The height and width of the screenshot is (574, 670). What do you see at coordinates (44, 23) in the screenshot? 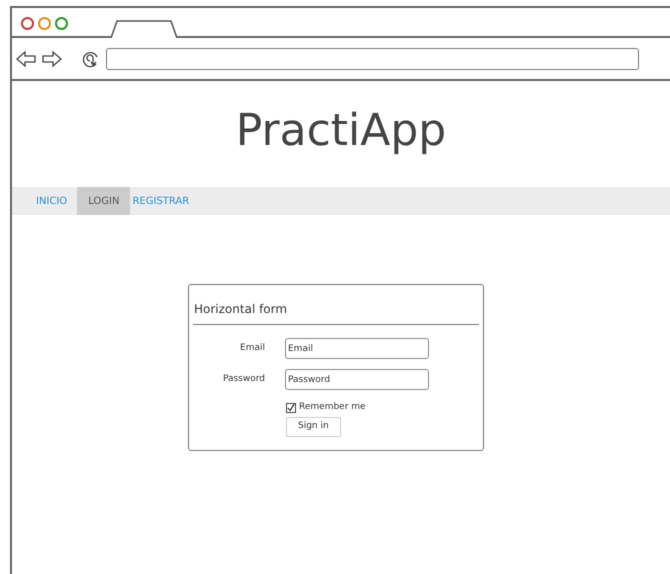
I see `minimize-icon` at bounding box center [44, 23].